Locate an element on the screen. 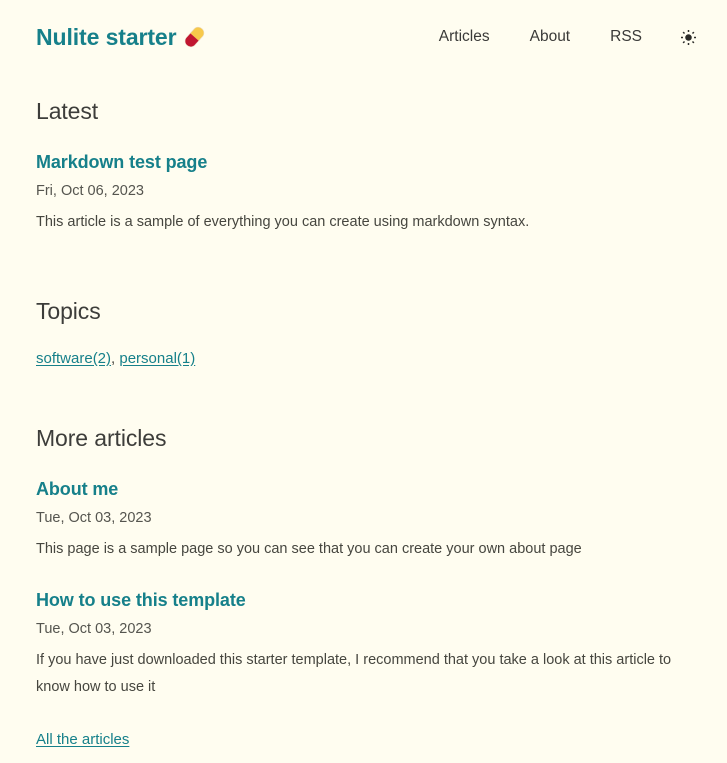 The height and width of the screenshot is (763, 727). topics-list: software(2), personal(1) is located at coordinates (363, 359).